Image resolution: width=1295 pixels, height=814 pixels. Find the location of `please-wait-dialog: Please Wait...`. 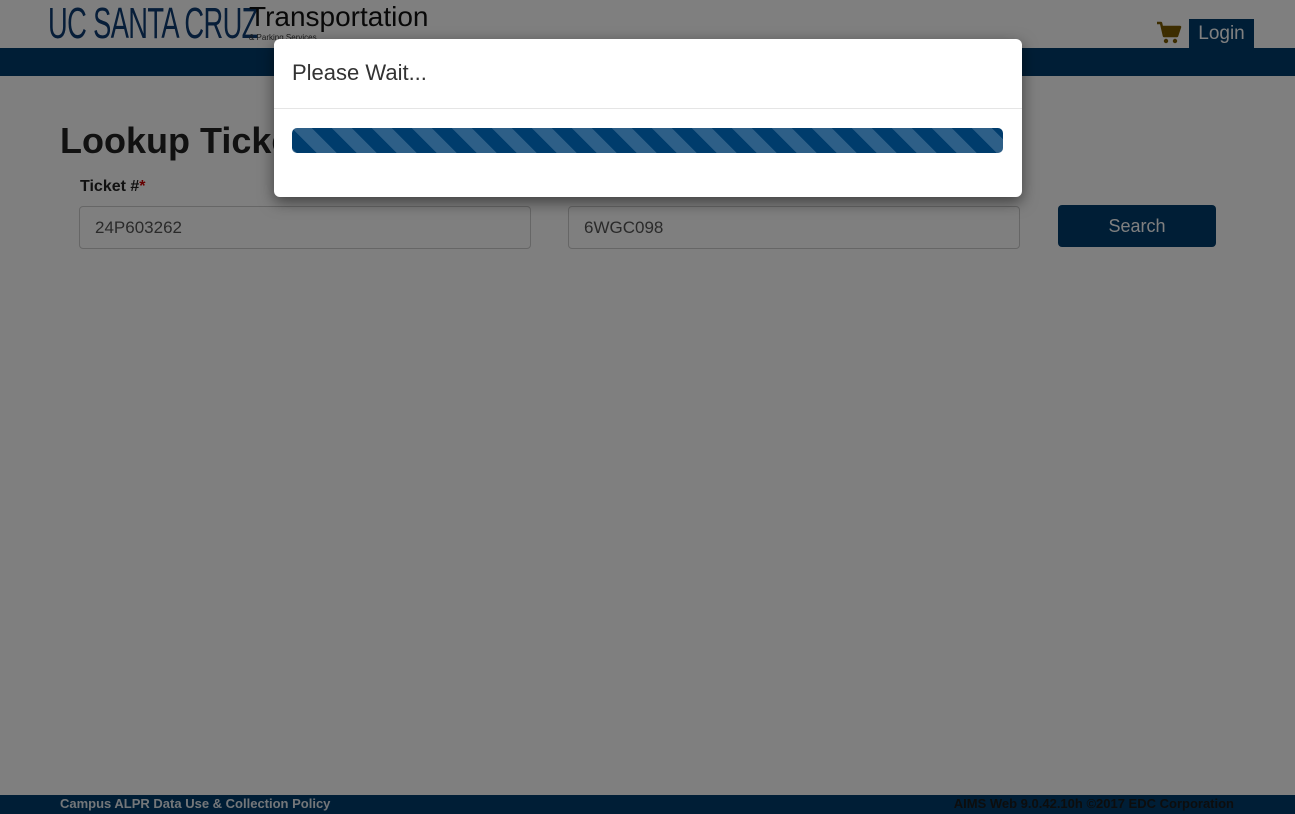

please-wait-dialog: Please Wait... is located at coordinates (648, 118).